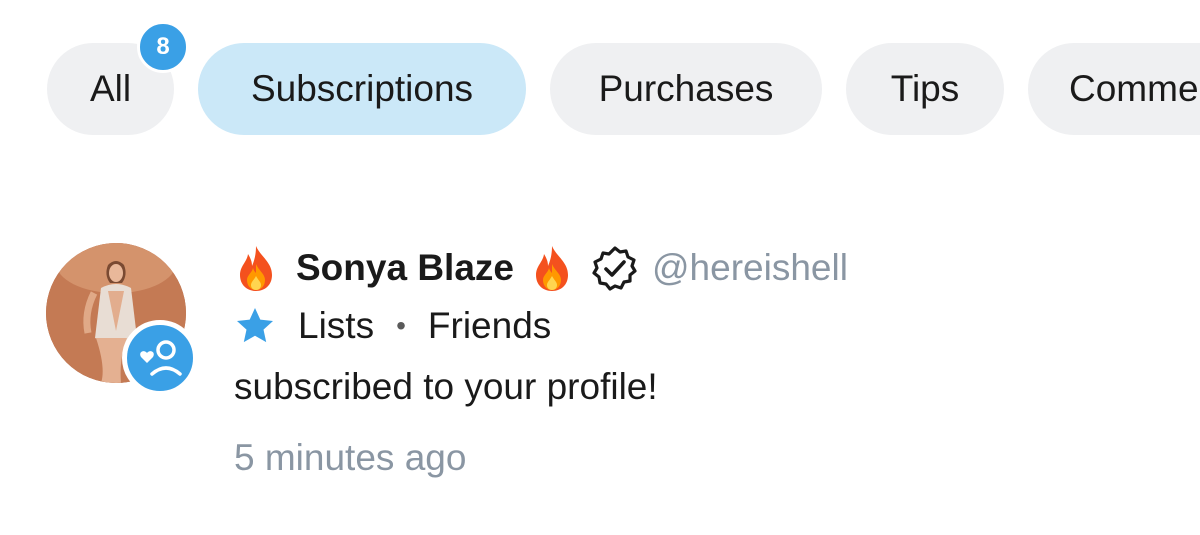 This screenshot has height=535, width=1200. I want to click on tab-subscriptions-label: Subscriptions, so click(362, 88).